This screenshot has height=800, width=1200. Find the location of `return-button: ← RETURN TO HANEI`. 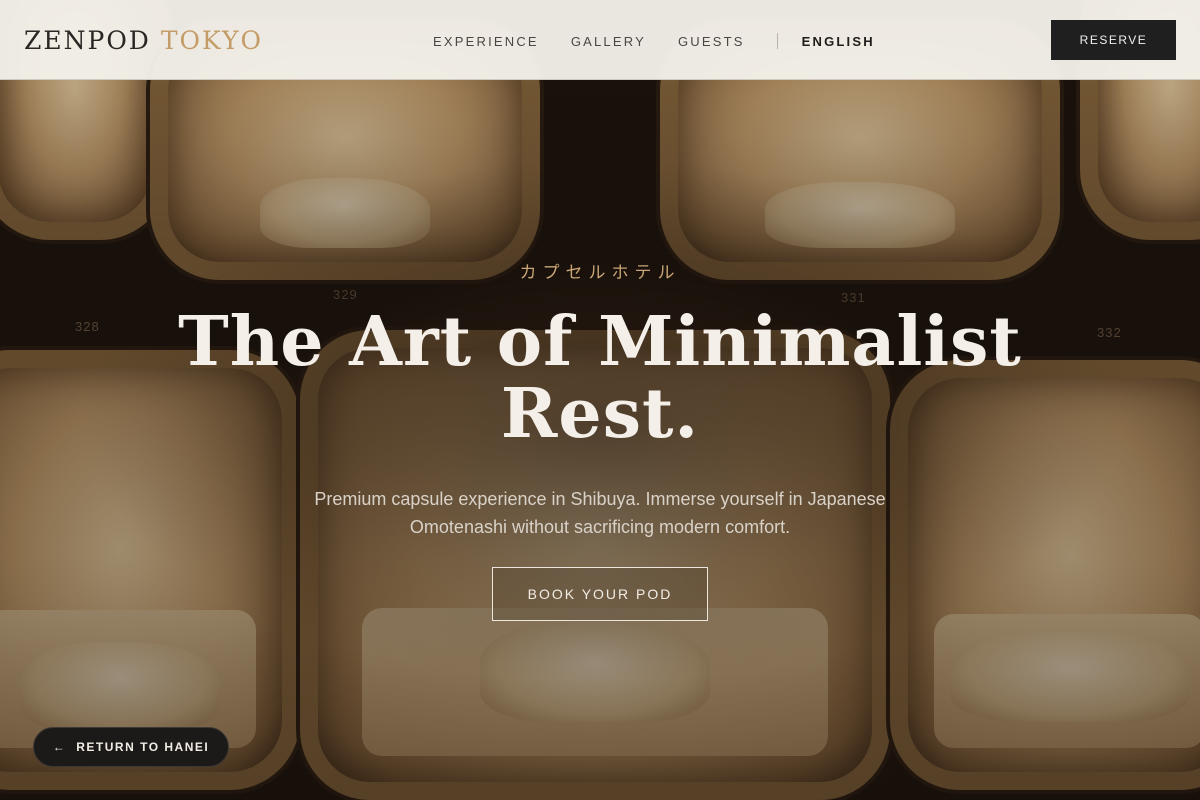

return-button: ← RETURN TO HANEI is located at coordinates (131, 747).